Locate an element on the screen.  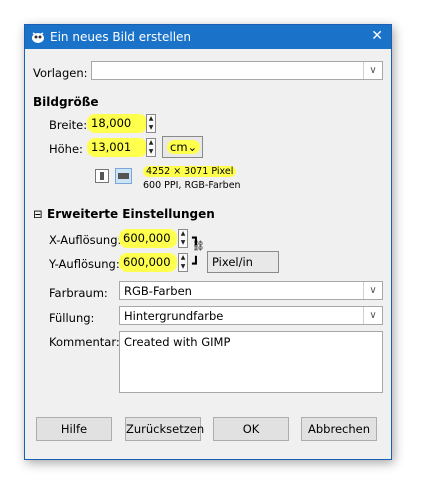
bildgroesse-heading: Bildgröße is located at coordinates (66, 102).